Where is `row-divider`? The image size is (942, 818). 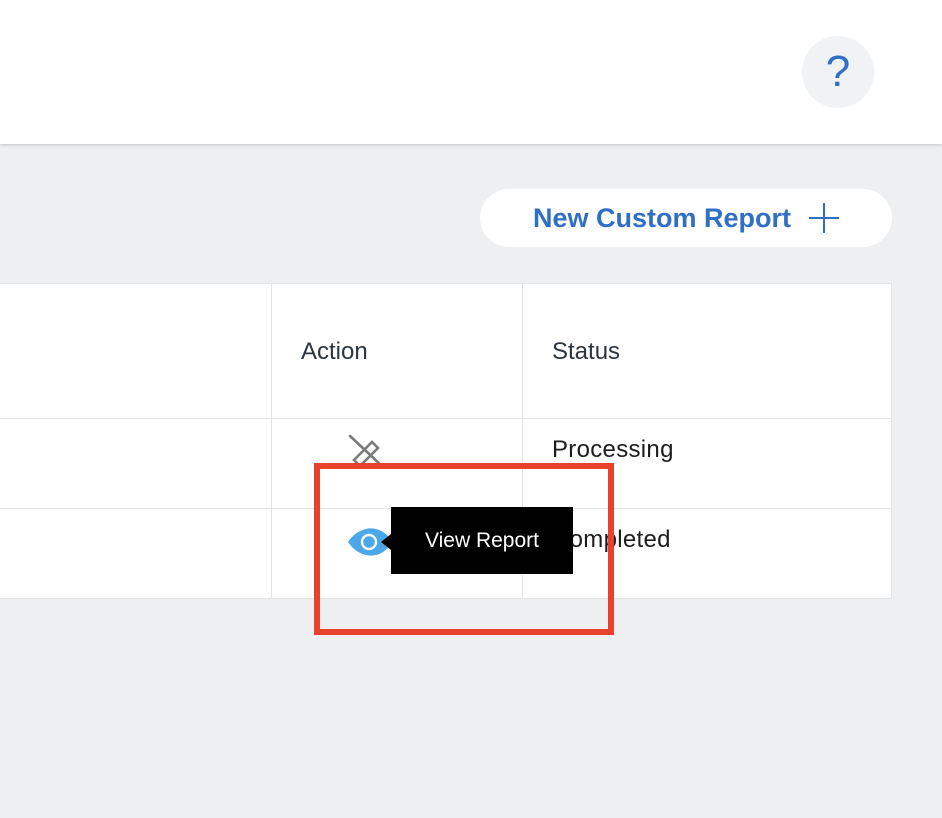 row-divider is located at coordinates (445, 418).